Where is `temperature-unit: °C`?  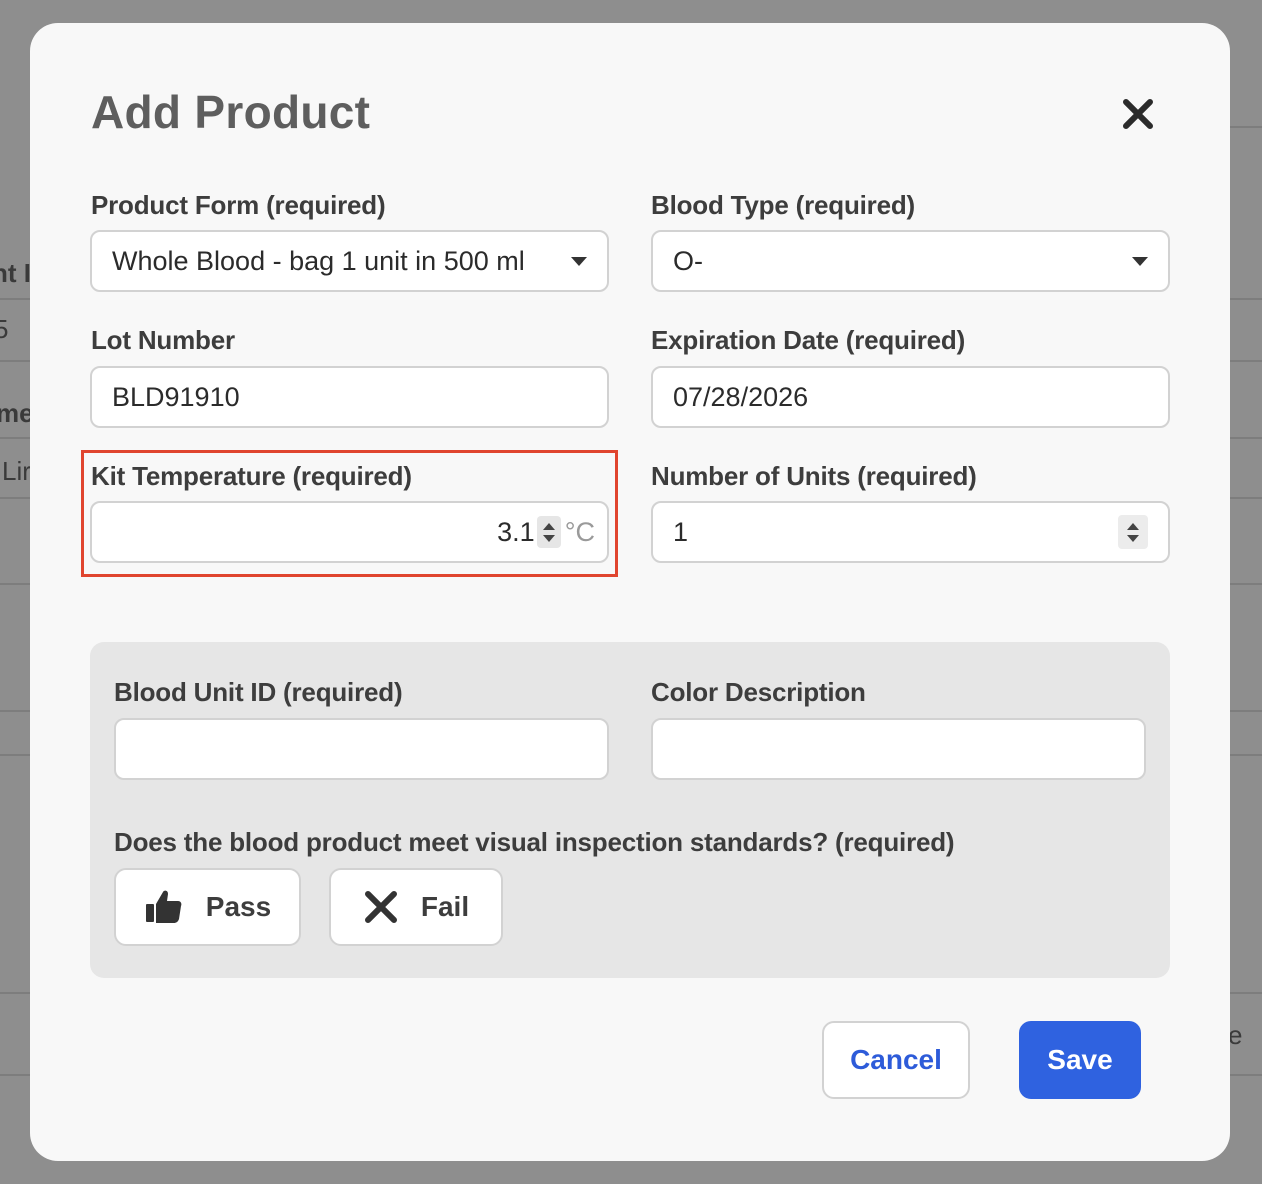 temperature-unit: °C is located at coordinates (579, 531).